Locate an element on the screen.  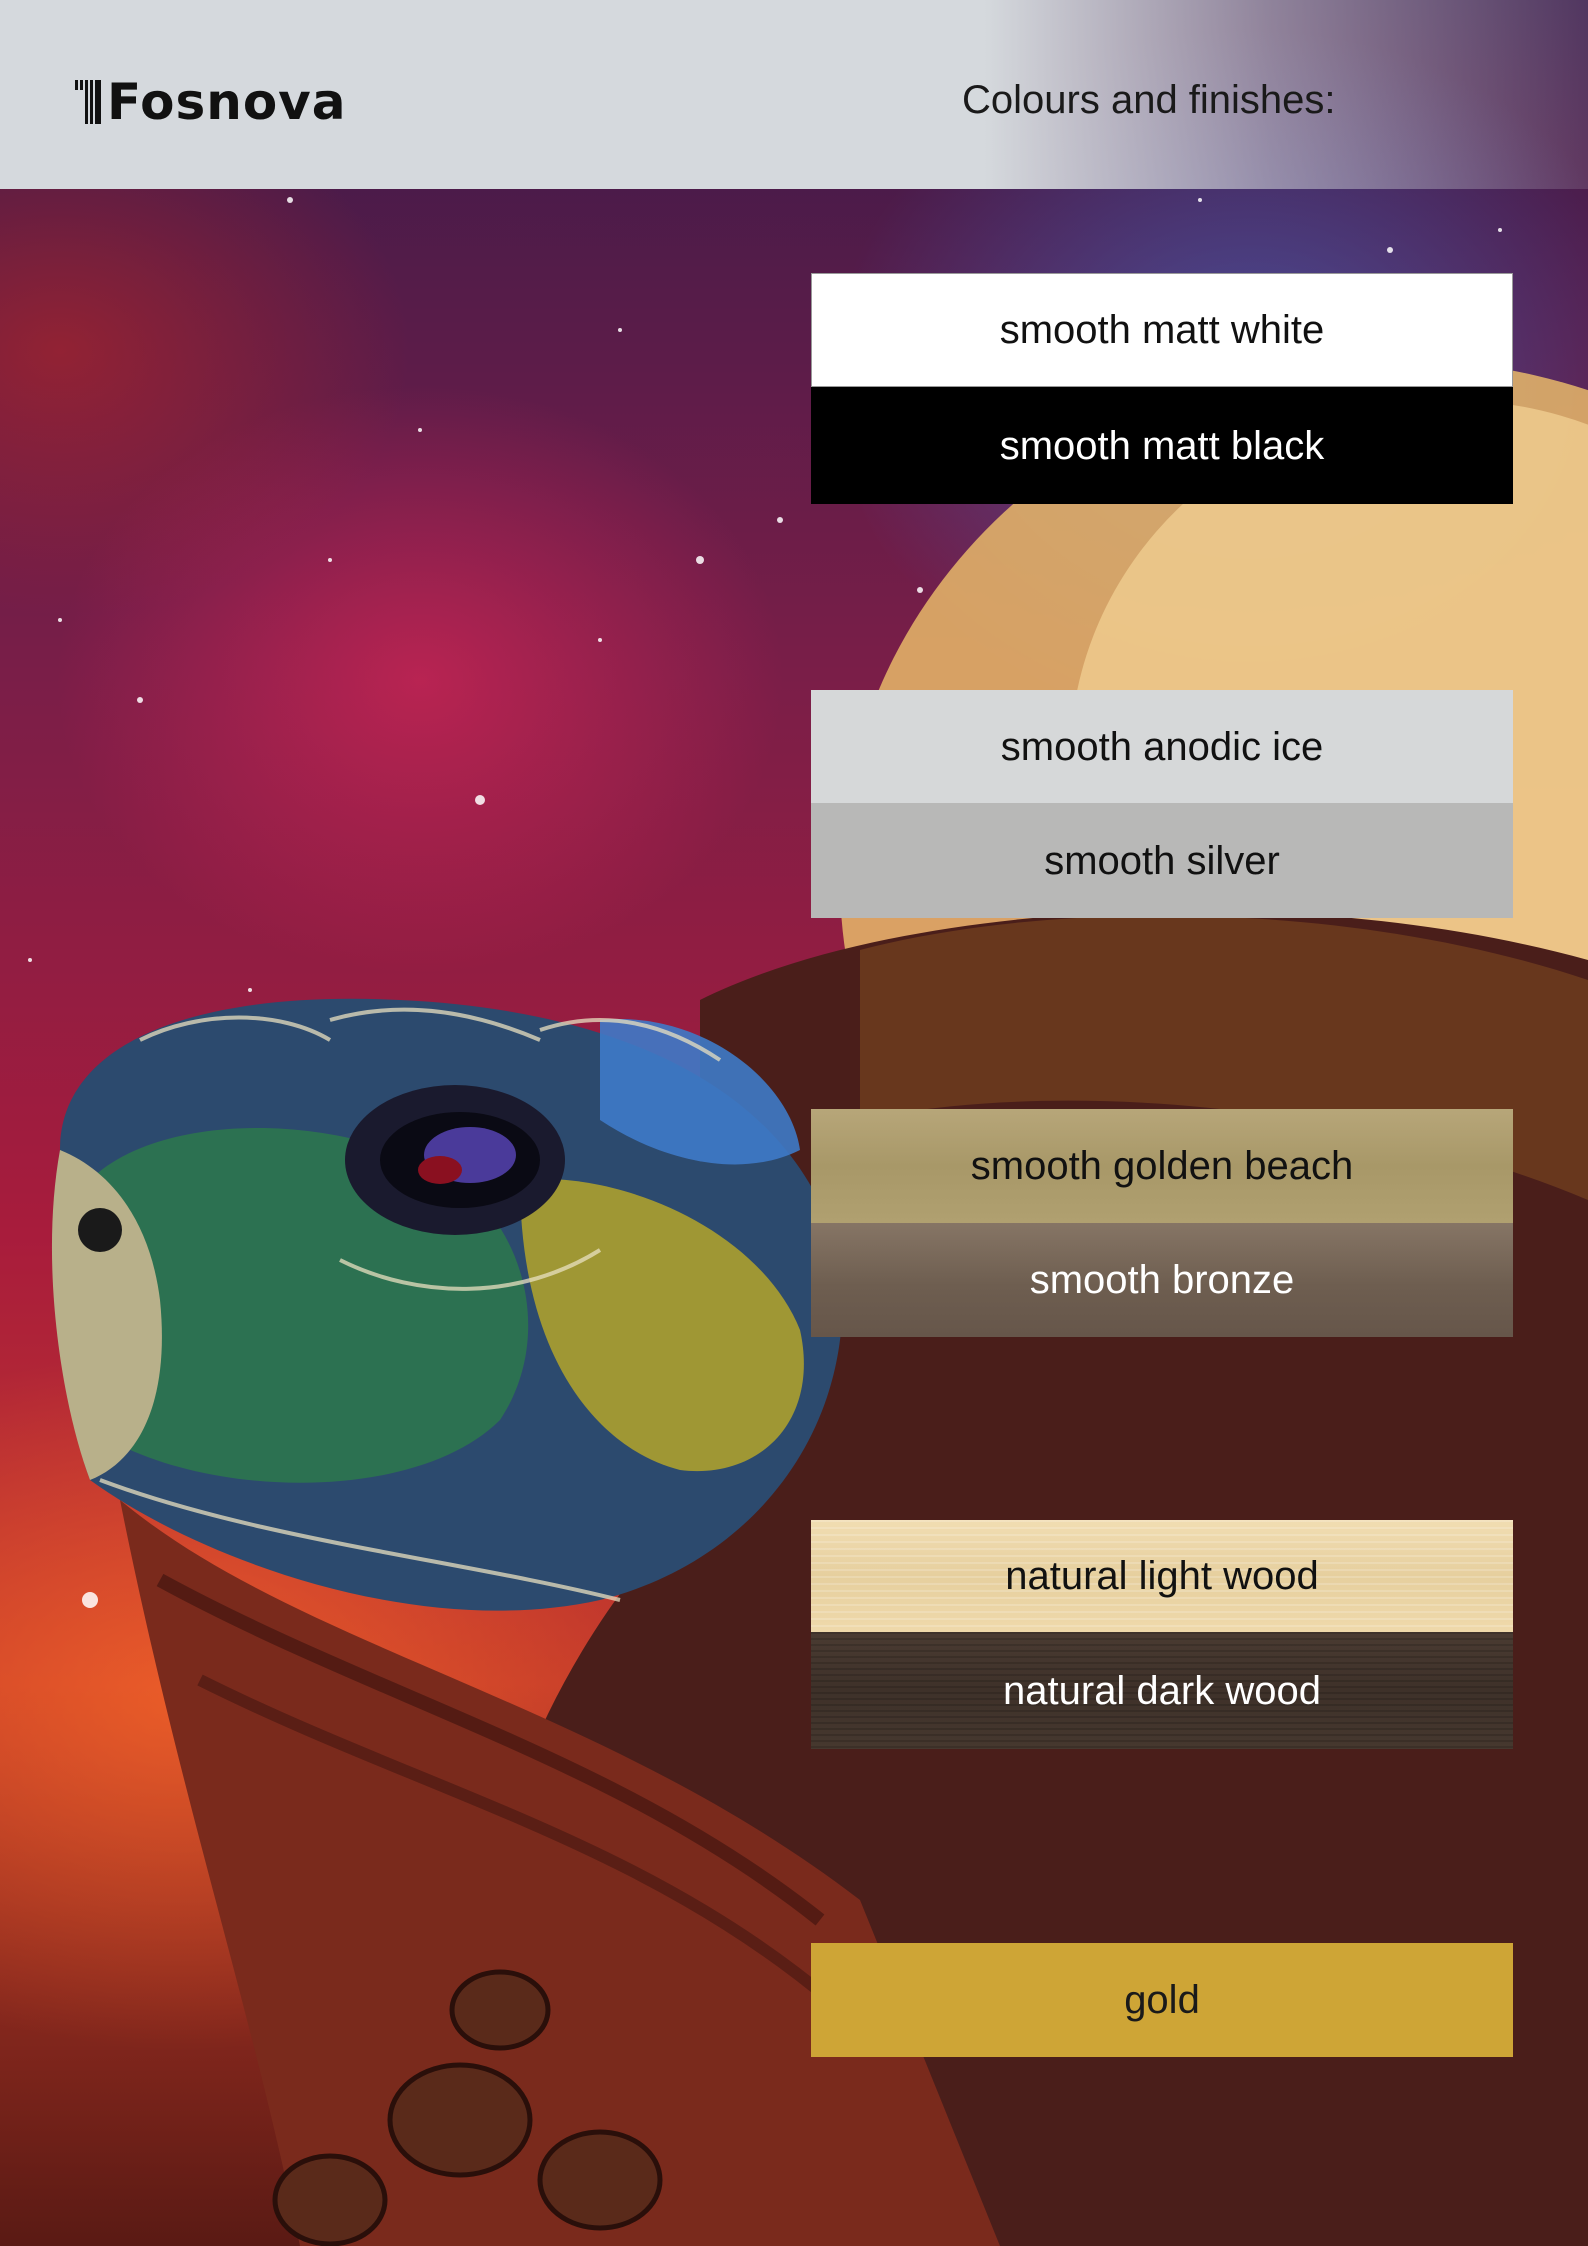
swatch-natural-dark-wood: natural dark wood is located at coordinates (1162, 1690).